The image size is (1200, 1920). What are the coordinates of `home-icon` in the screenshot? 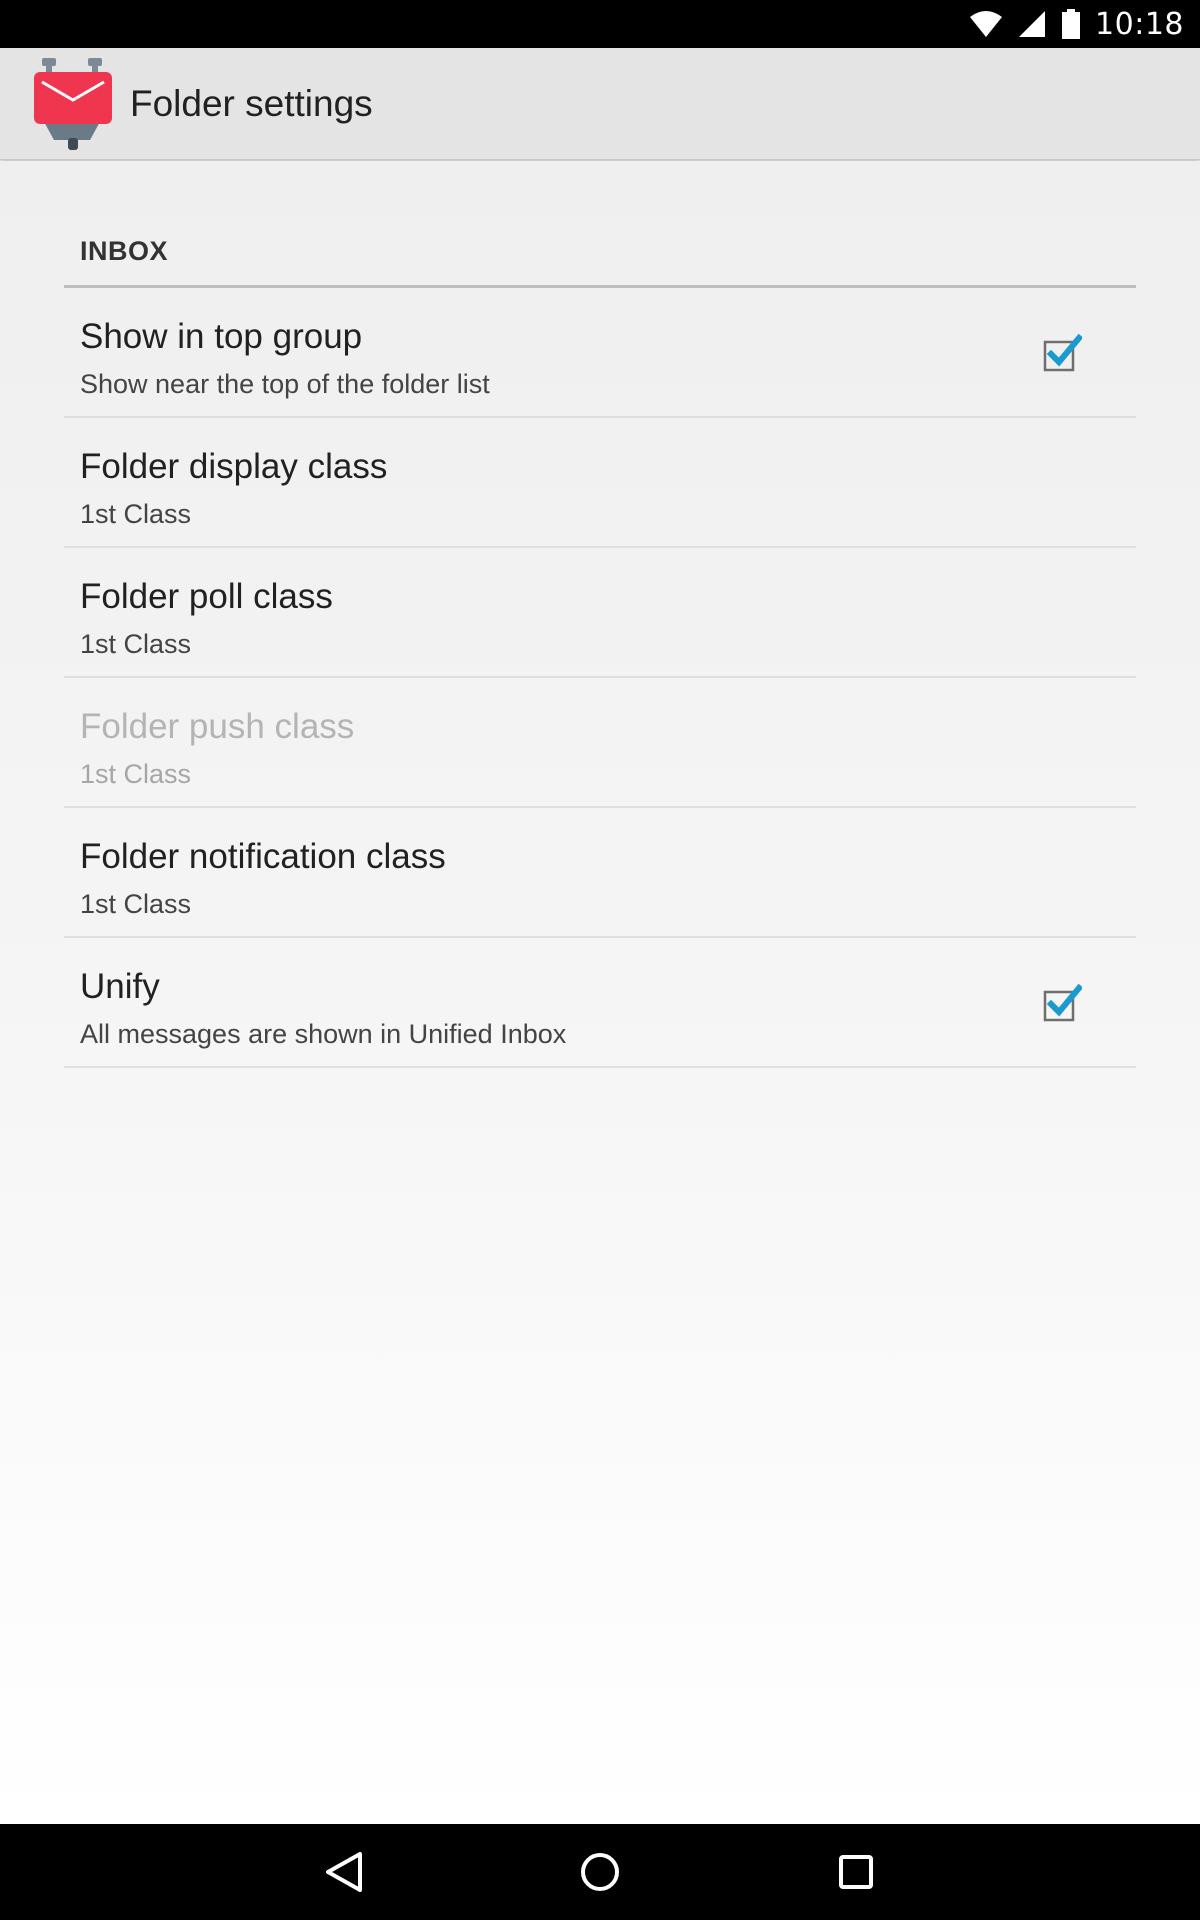 It's located at (600, 1872).